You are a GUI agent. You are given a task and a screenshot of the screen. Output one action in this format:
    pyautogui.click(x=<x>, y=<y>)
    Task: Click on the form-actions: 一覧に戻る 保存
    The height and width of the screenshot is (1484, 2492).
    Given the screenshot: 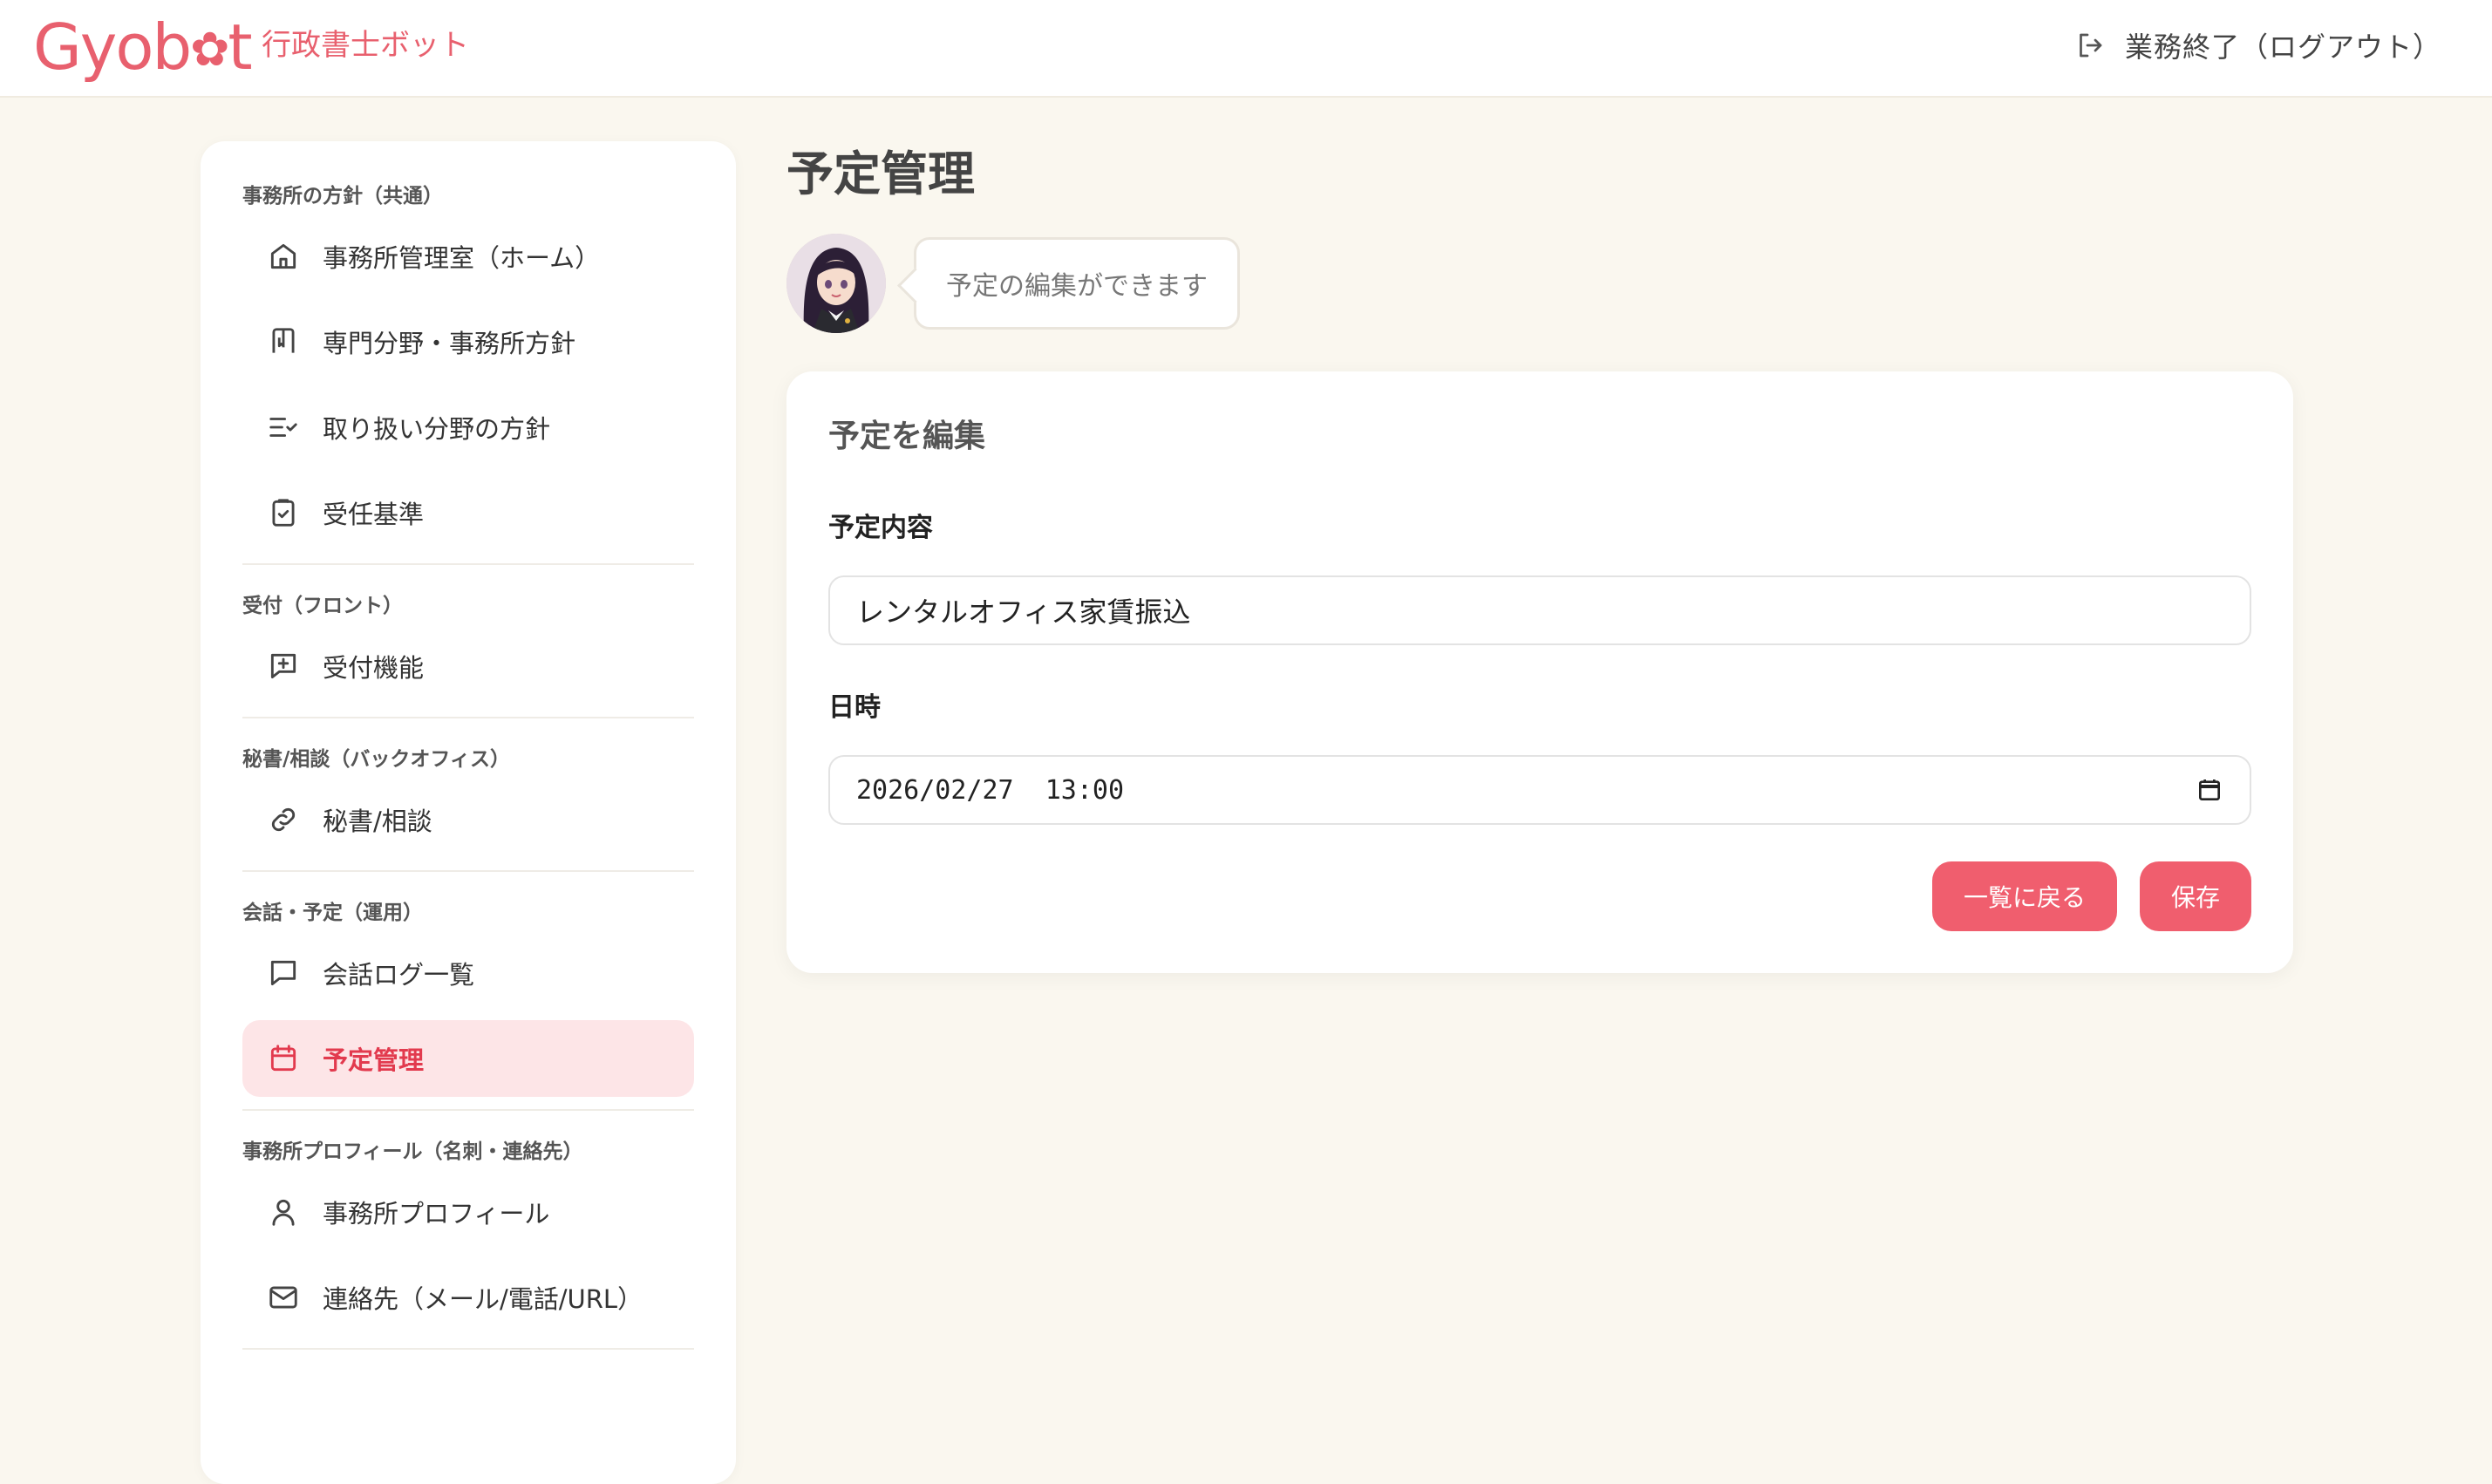 What is the action you would take?
    pyautogui.click(x=2091, y=896)
    